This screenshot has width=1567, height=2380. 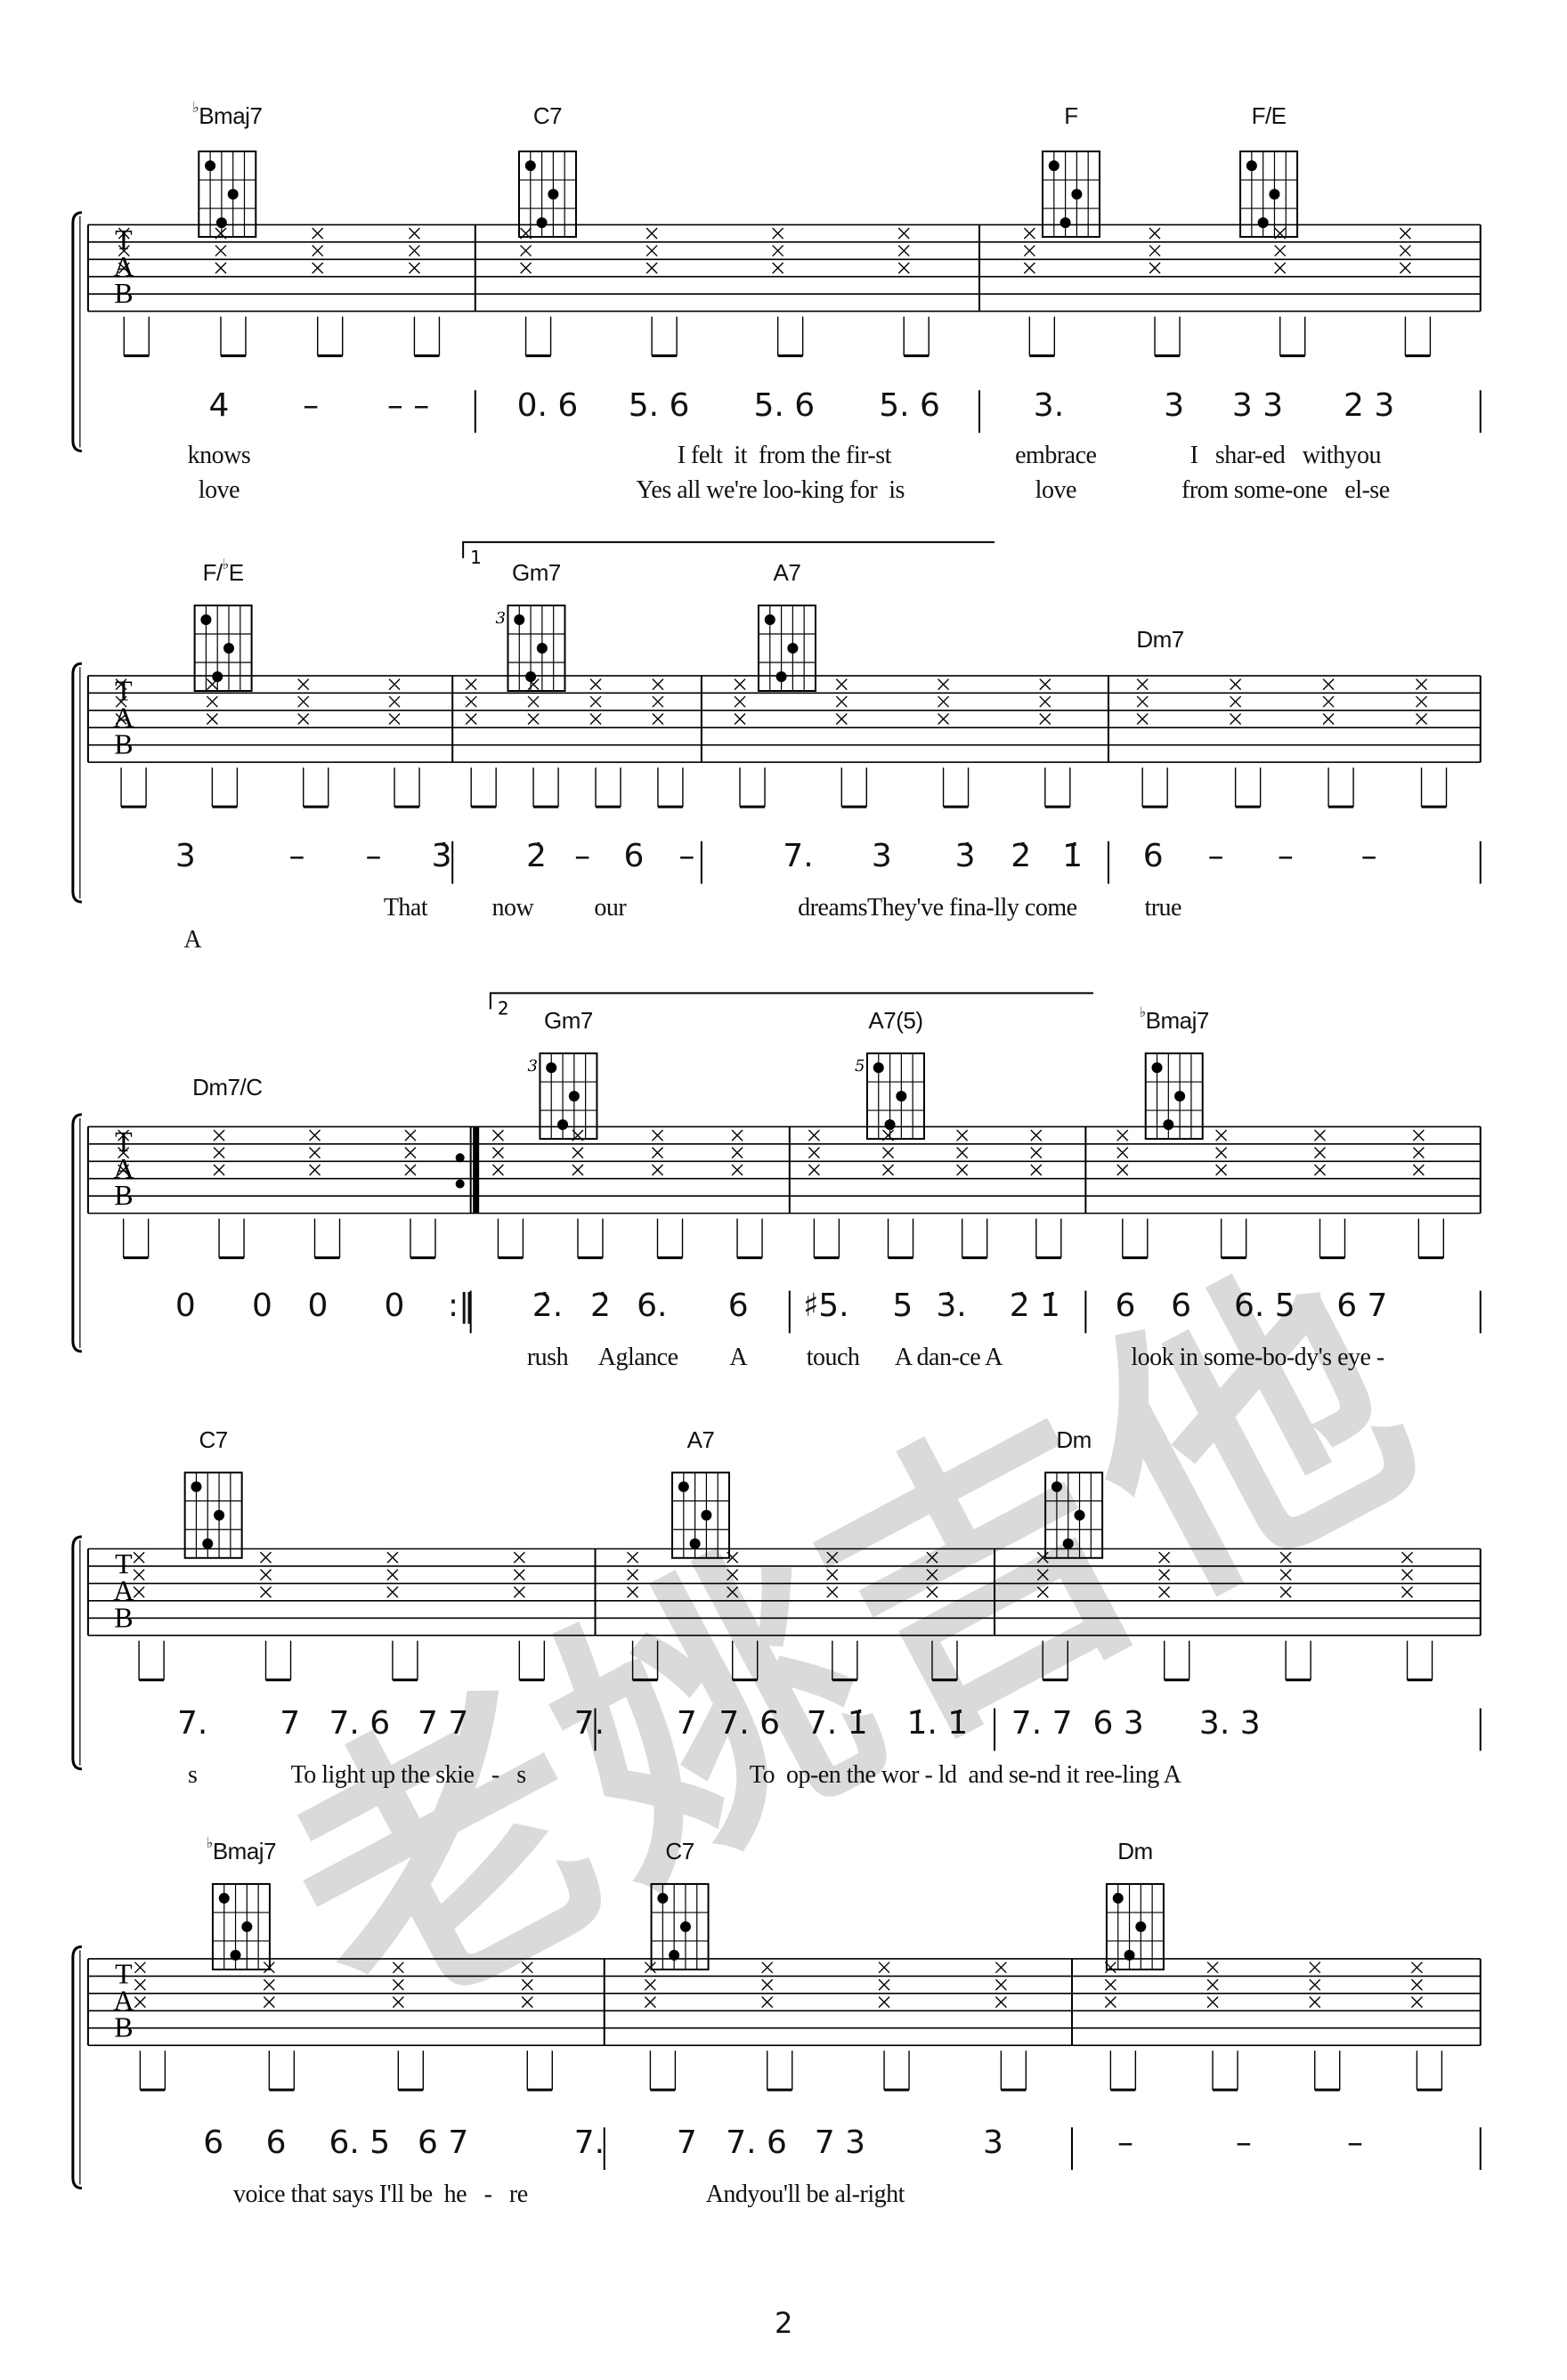 I want to click on fret-number: 3, so click(x=532, y=1066).